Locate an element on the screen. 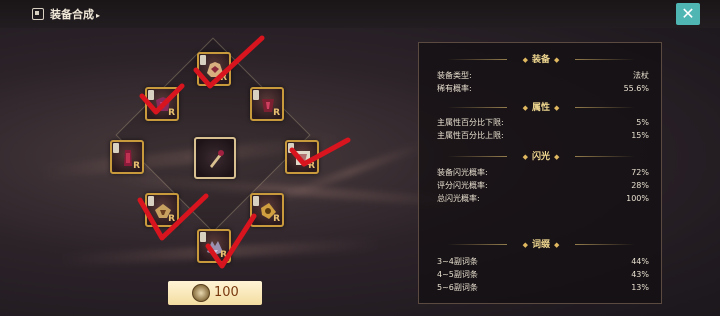 The height and width of the screenshot is (316, 720). slot-bottom: R is located at coordinates (214, 246).